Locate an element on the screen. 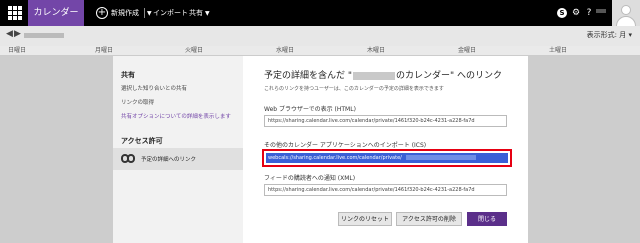 The image size is (640, 243). dialog-title: 予定の詳細を含んだ " のカレンダー" へのリンク is located at coordinates (383, 74).